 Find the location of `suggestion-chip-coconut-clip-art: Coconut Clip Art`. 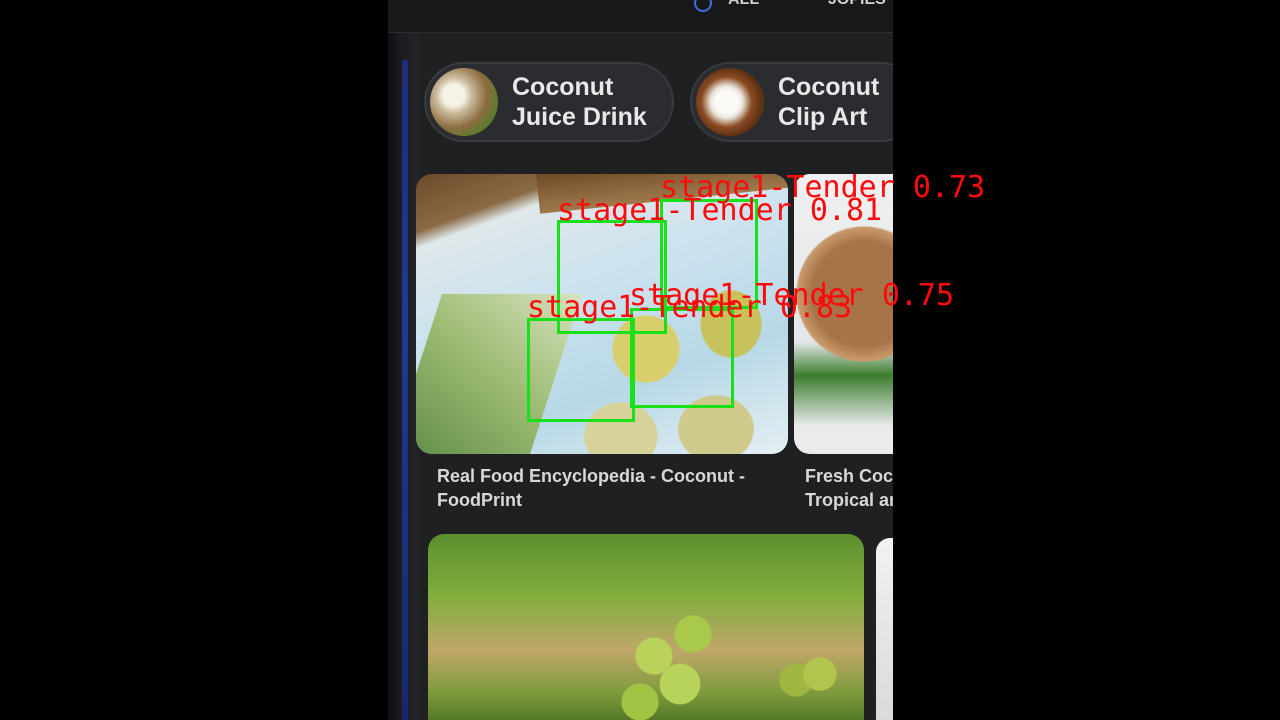

suggestion-chip-coconut-clip-art: Coconut Clip Art is located at coordinates (791, 102).